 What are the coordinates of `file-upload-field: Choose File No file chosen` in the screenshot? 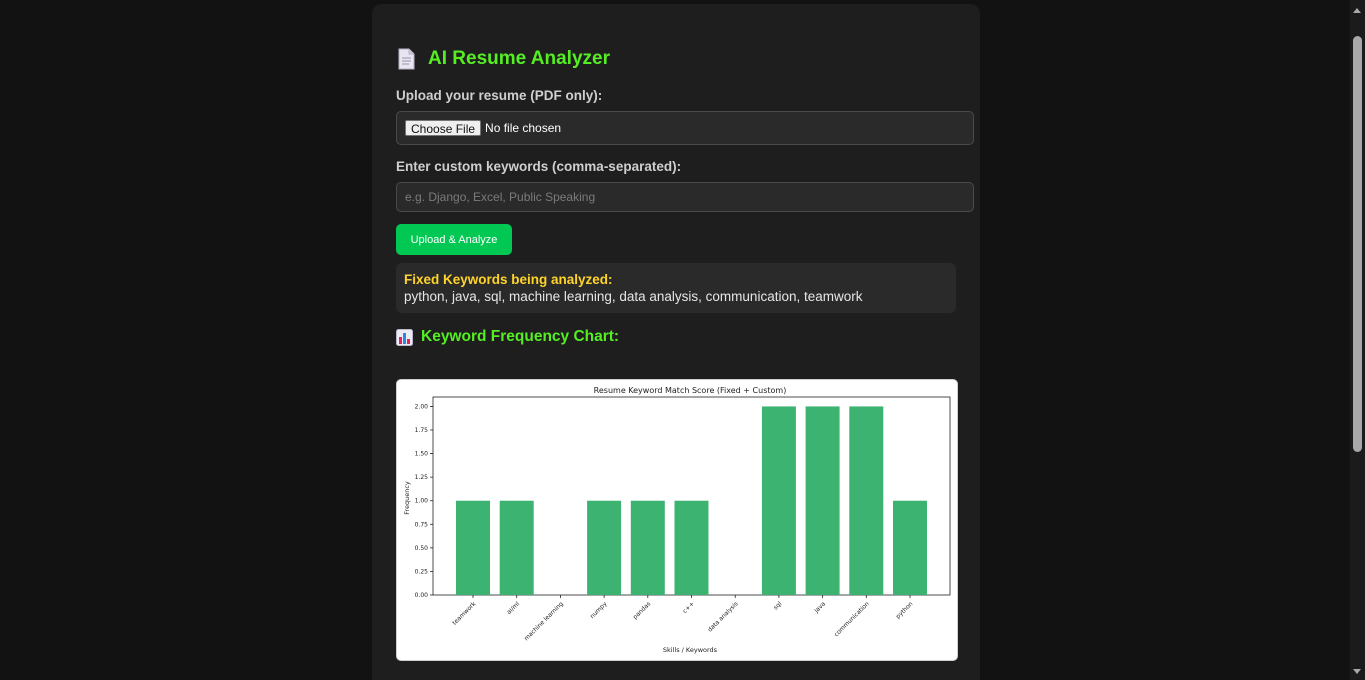 It's located at (685, 128).